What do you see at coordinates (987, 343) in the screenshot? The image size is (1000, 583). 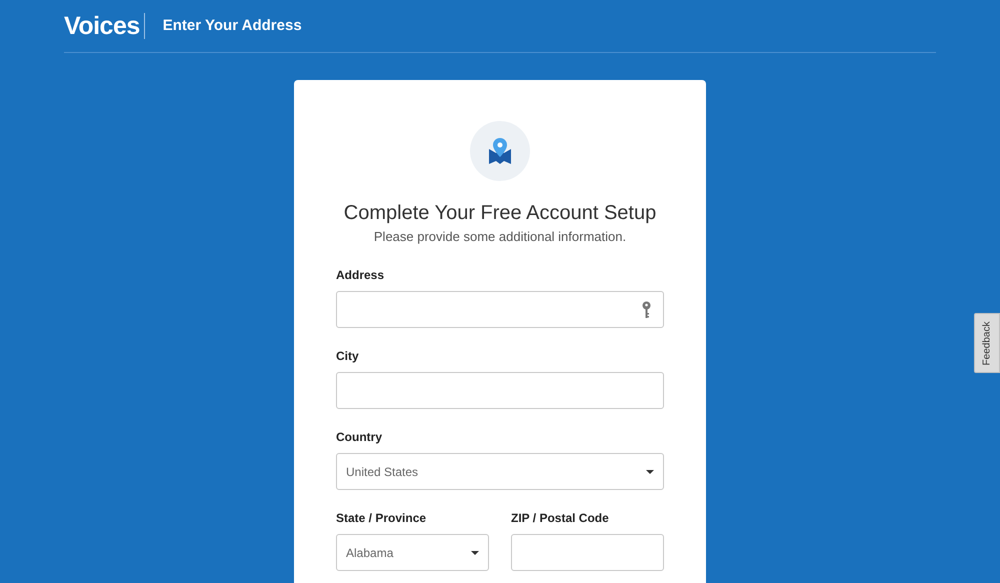 I see `feedback-tab: Feedback` at bounding box center [987, 343].